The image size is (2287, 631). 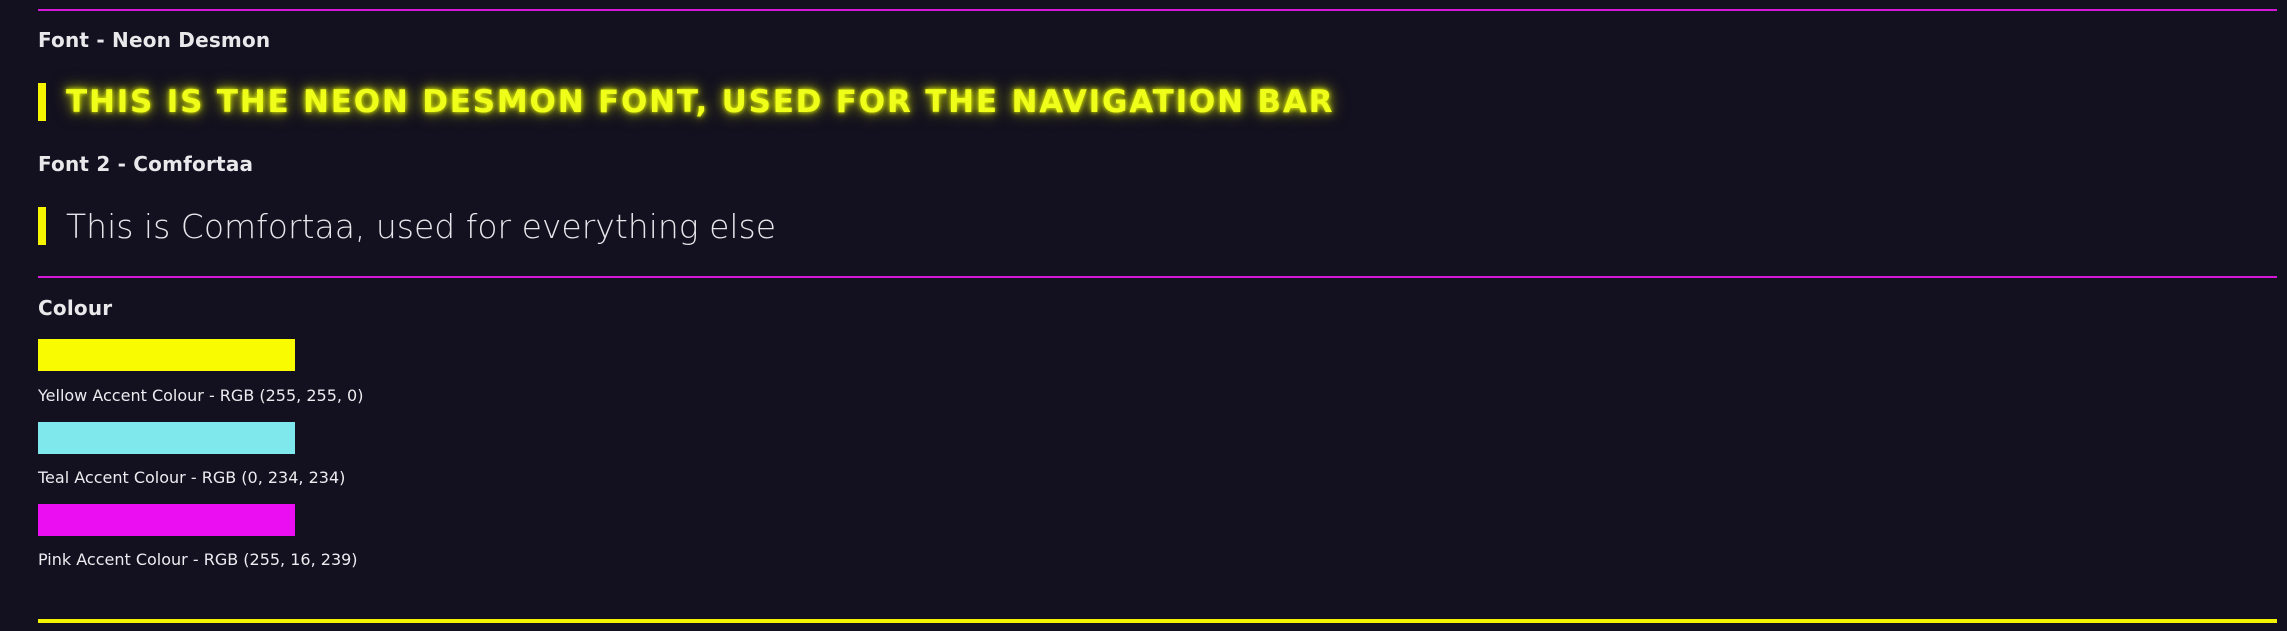 What do you see at coordinates (146, 164) in the screenshot?
I see `font2-title: Font 2 - Comfortaa` at bounding box center [146, 164].